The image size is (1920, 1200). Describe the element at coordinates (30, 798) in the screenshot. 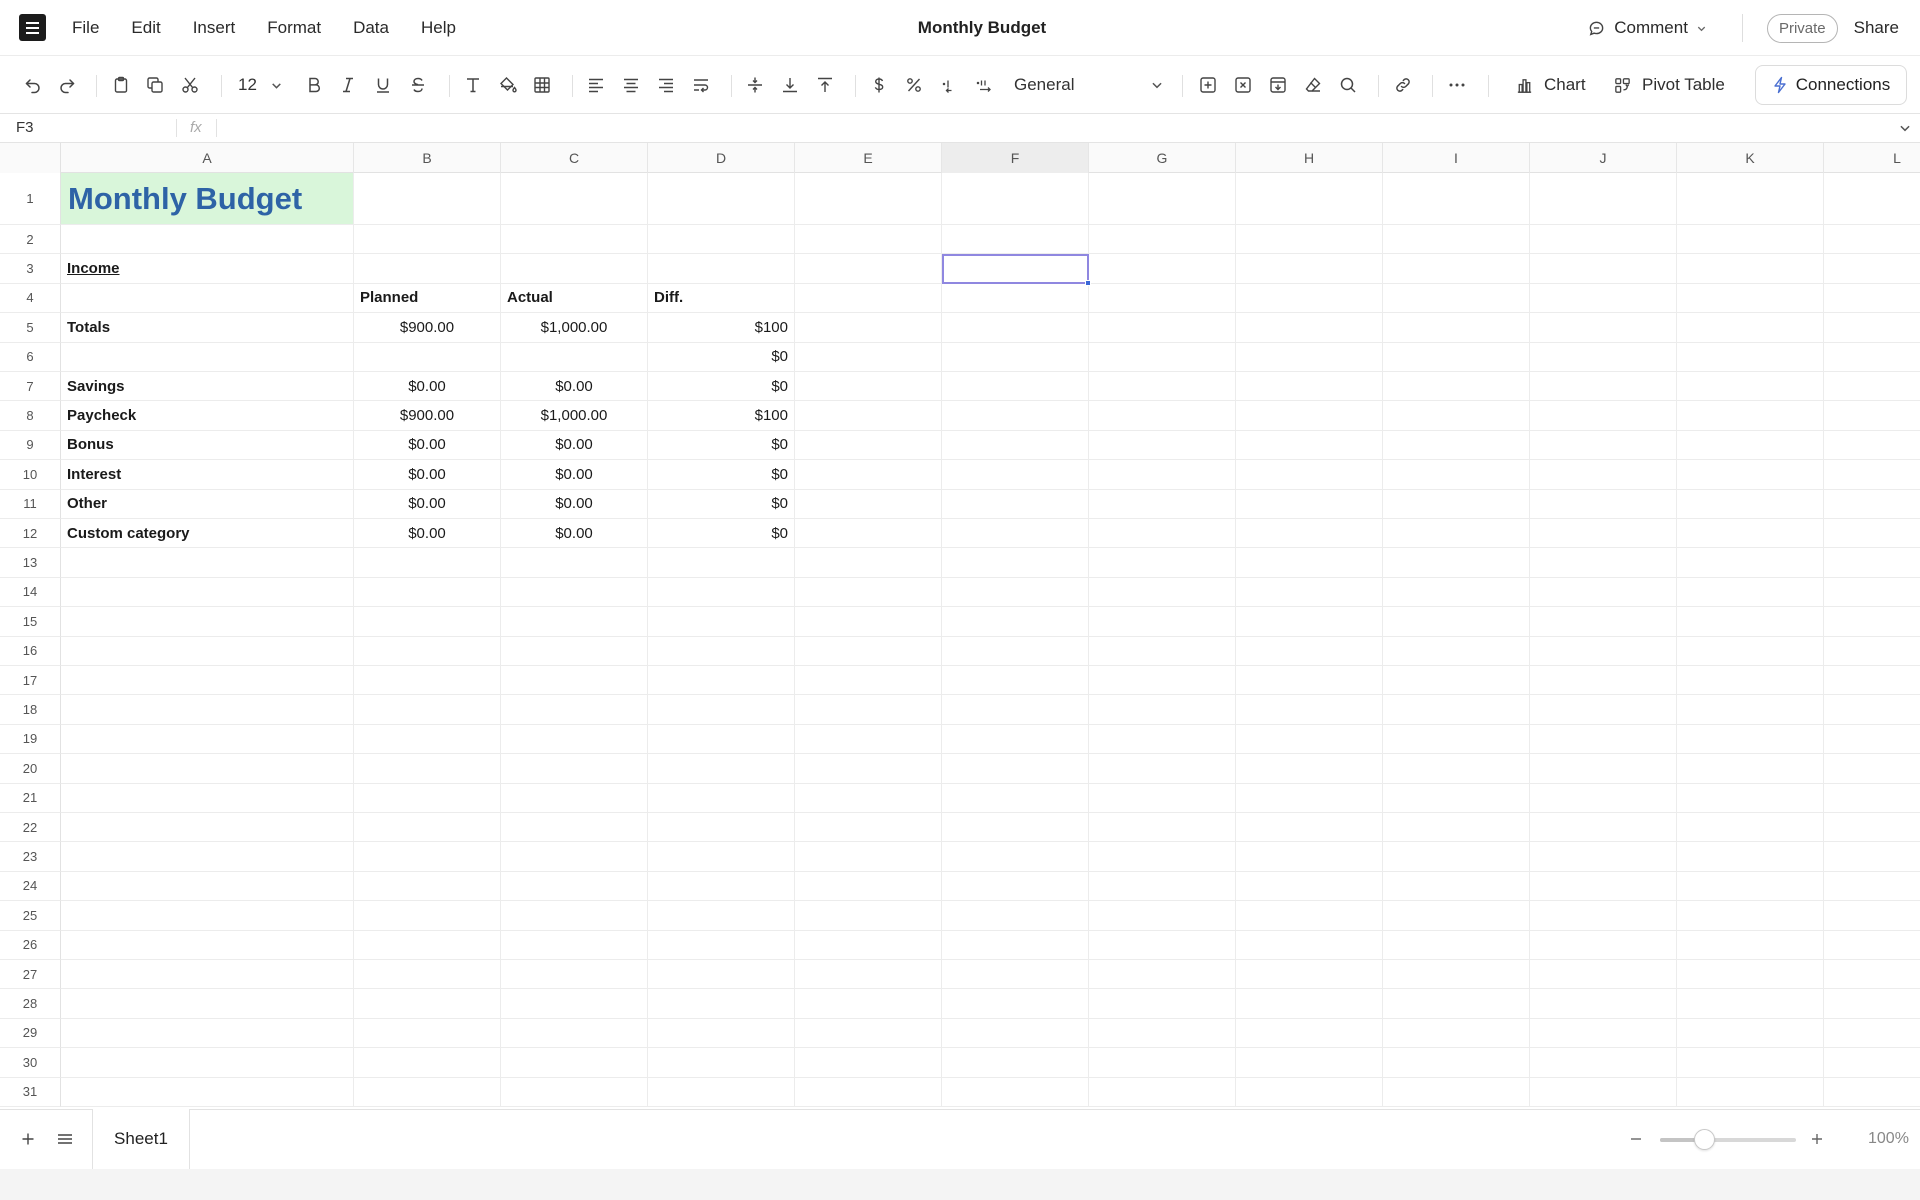

I see `row-header: 21` at that location.